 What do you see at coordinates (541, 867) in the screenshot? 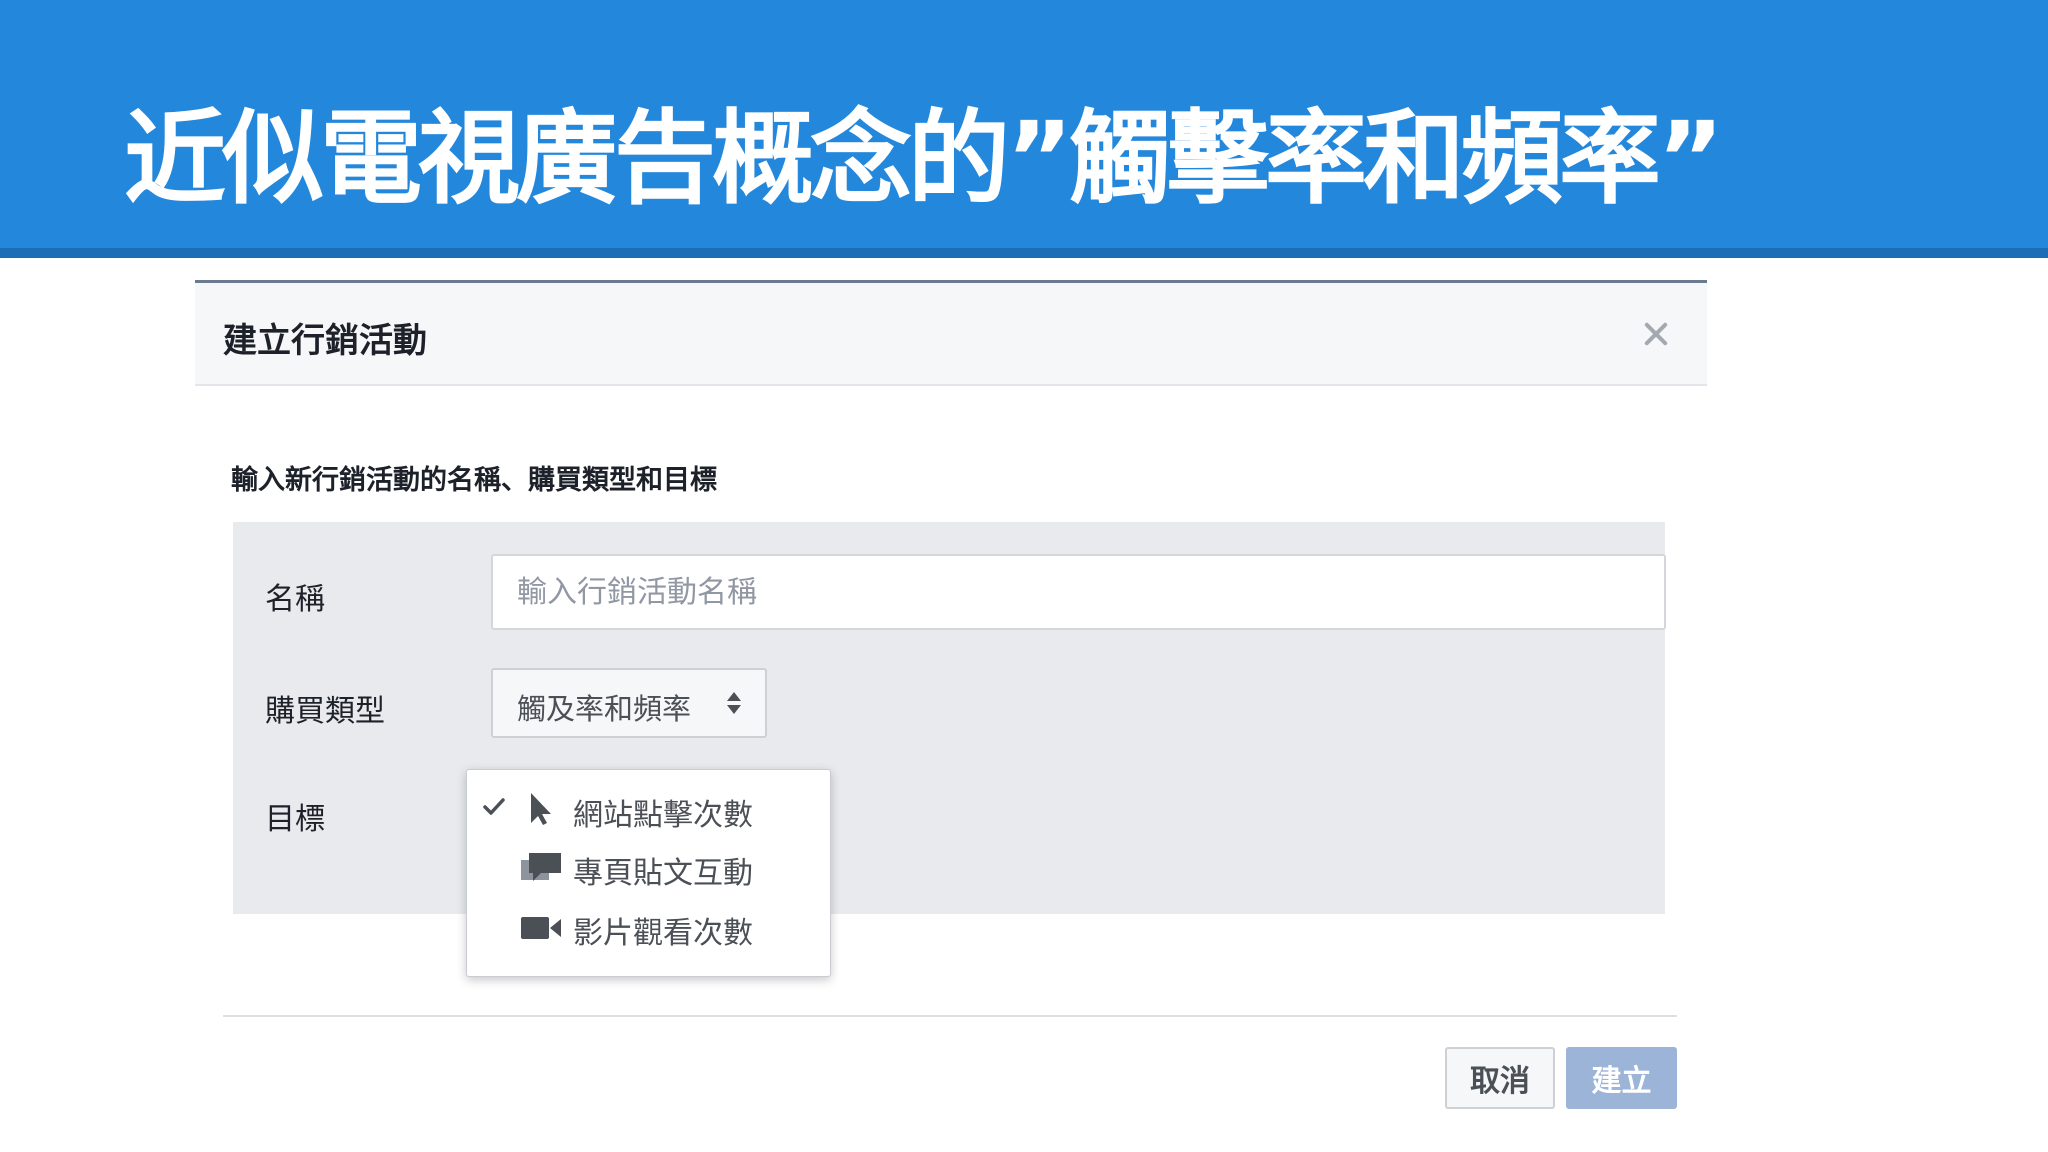
I see `posts-icon` at bounding box center [541, 867].